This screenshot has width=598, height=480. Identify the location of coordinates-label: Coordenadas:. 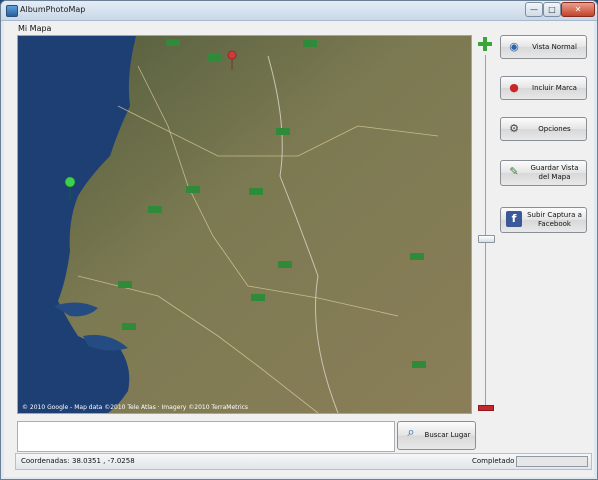
(45, 461).